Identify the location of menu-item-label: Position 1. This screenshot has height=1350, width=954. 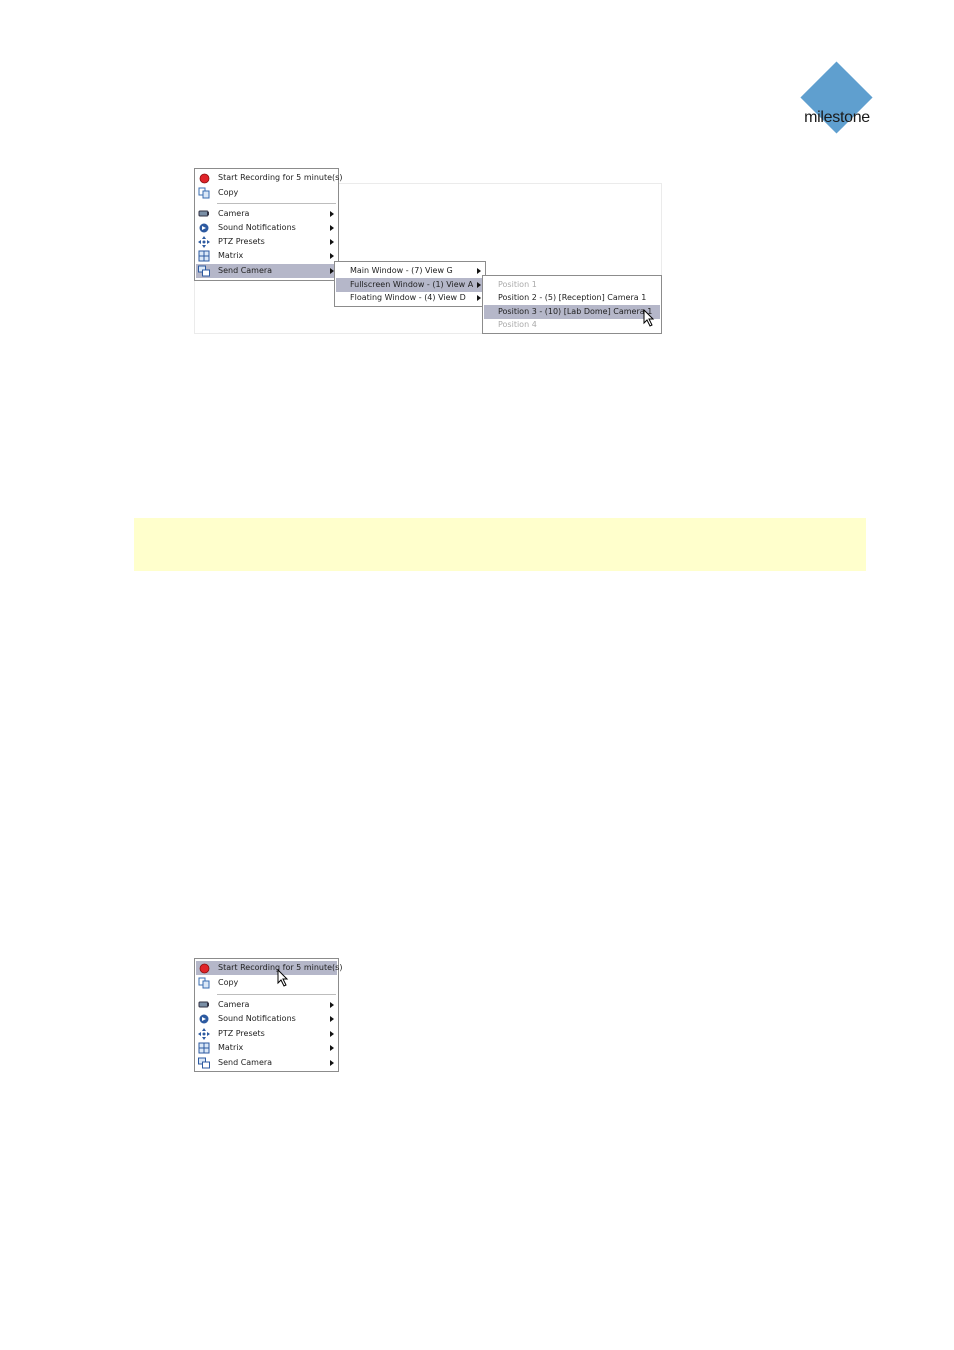
(517, 284).